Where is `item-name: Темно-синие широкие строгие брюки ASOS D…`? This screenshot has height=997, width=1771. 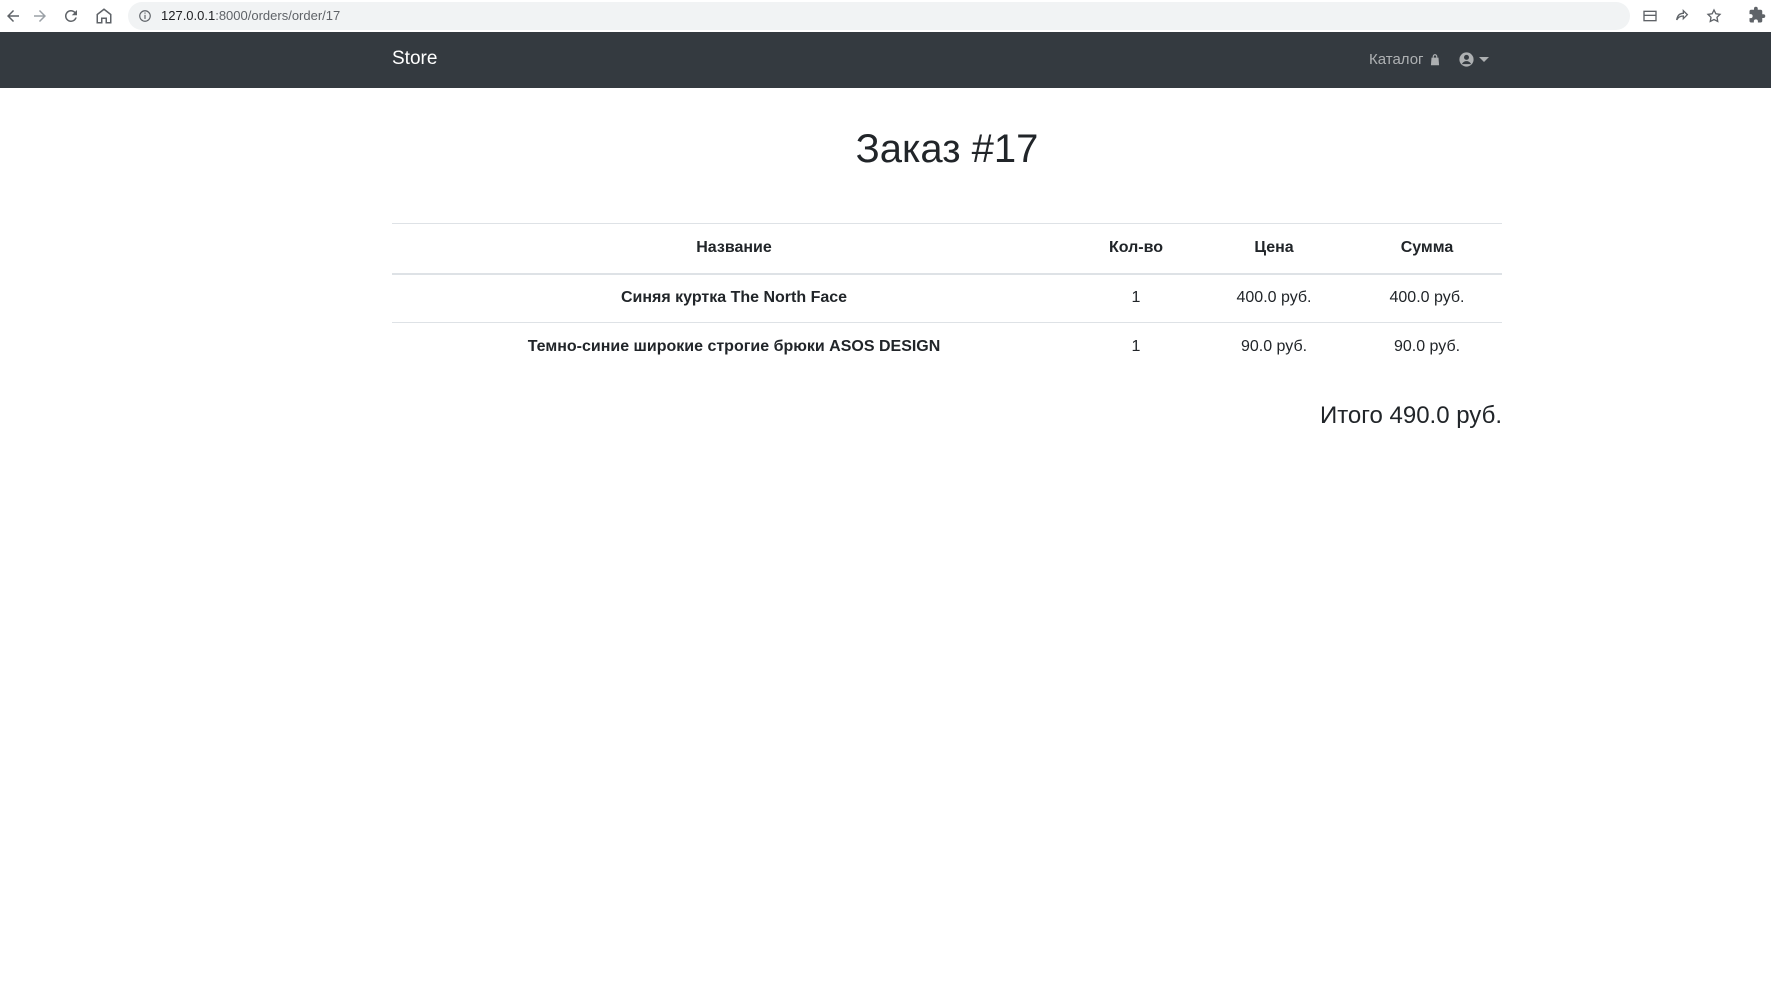
item-name: Темно-синие широкие строгие брюки ASOS D… is located at coordinates (734, 347).